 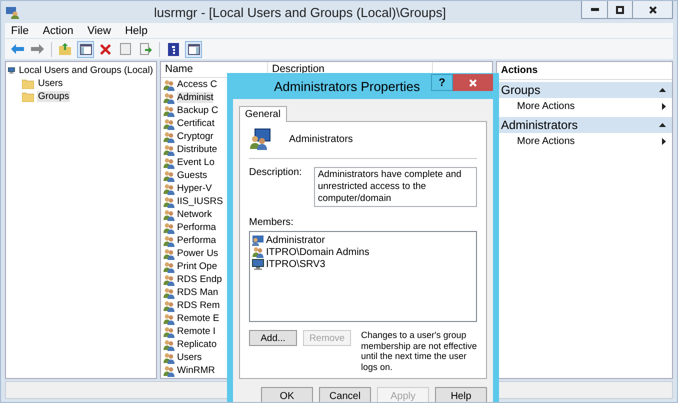 I want to click on group-name: Certificat, so click(x=195, y=123).